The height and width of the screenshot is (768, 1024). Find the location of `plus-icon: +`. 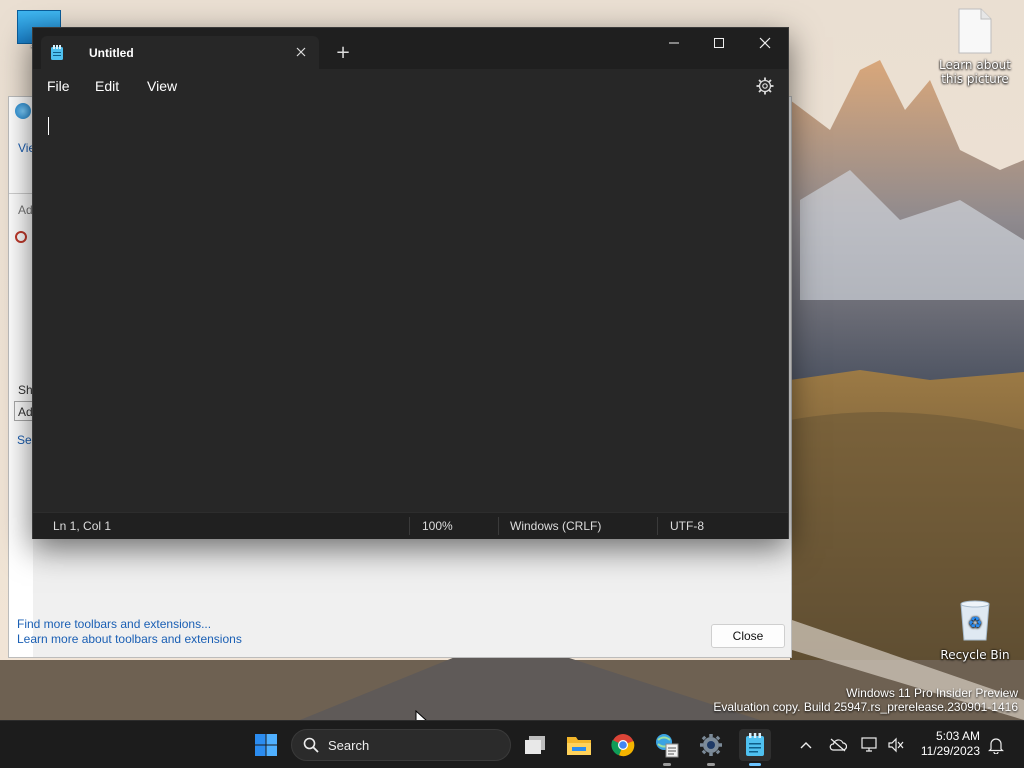

plus-icon: + is located at coordinates (343, 52).